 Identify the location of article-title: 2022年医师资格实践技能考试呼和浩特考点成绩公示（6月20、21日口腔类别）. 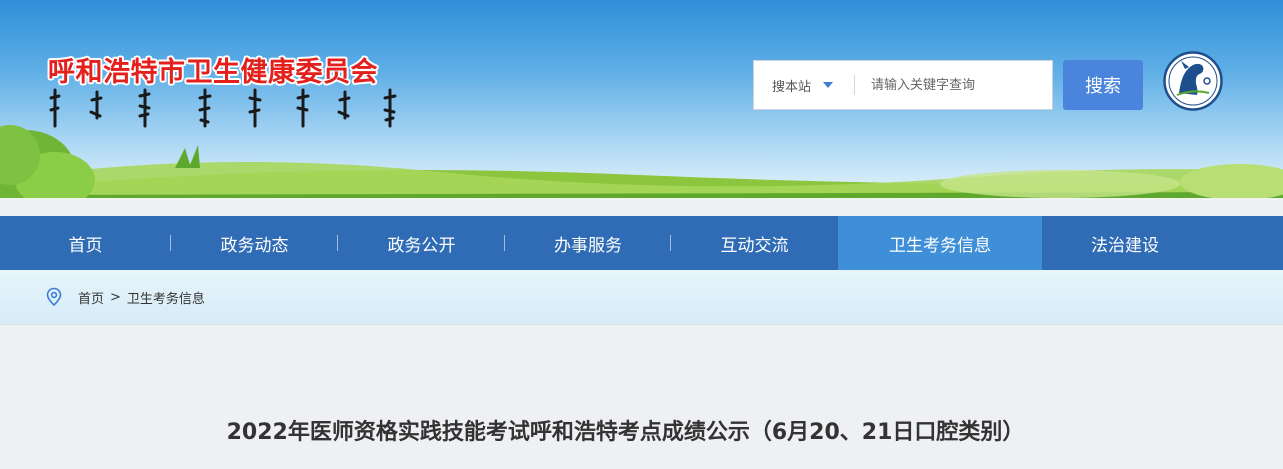
(625, 432).